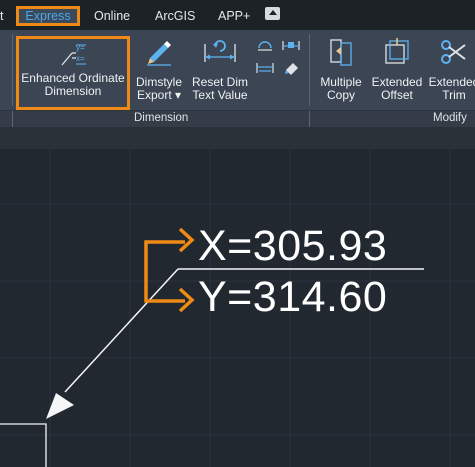 The height and width of the screenshot is (467, 475). What do you see at coordinates (234, 16) in the screenshot?
I see `tab-app-plus: APP+` at bounding box center [234, 16].